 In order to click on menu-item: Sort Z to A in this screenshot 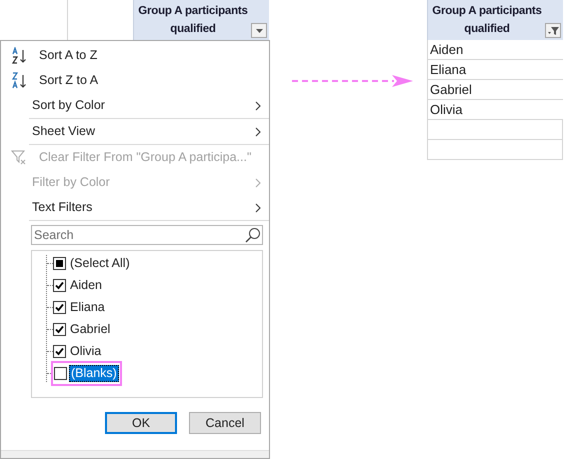, I will do `click(135, 80)`.